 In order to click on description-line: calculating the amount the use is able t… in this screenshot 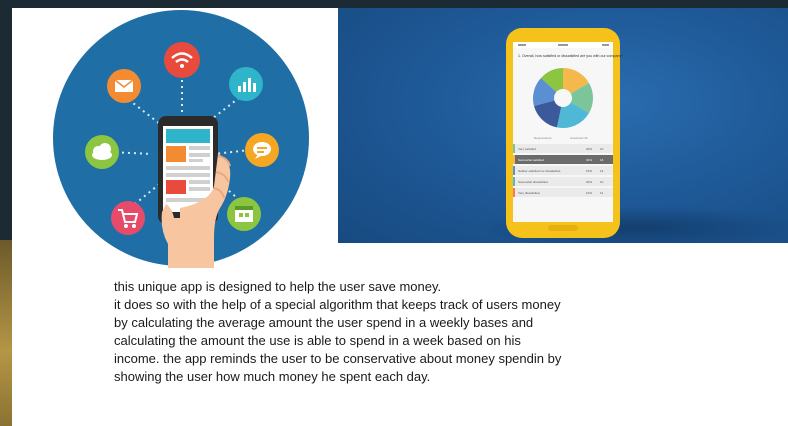, I will do `click(317, 340)`.